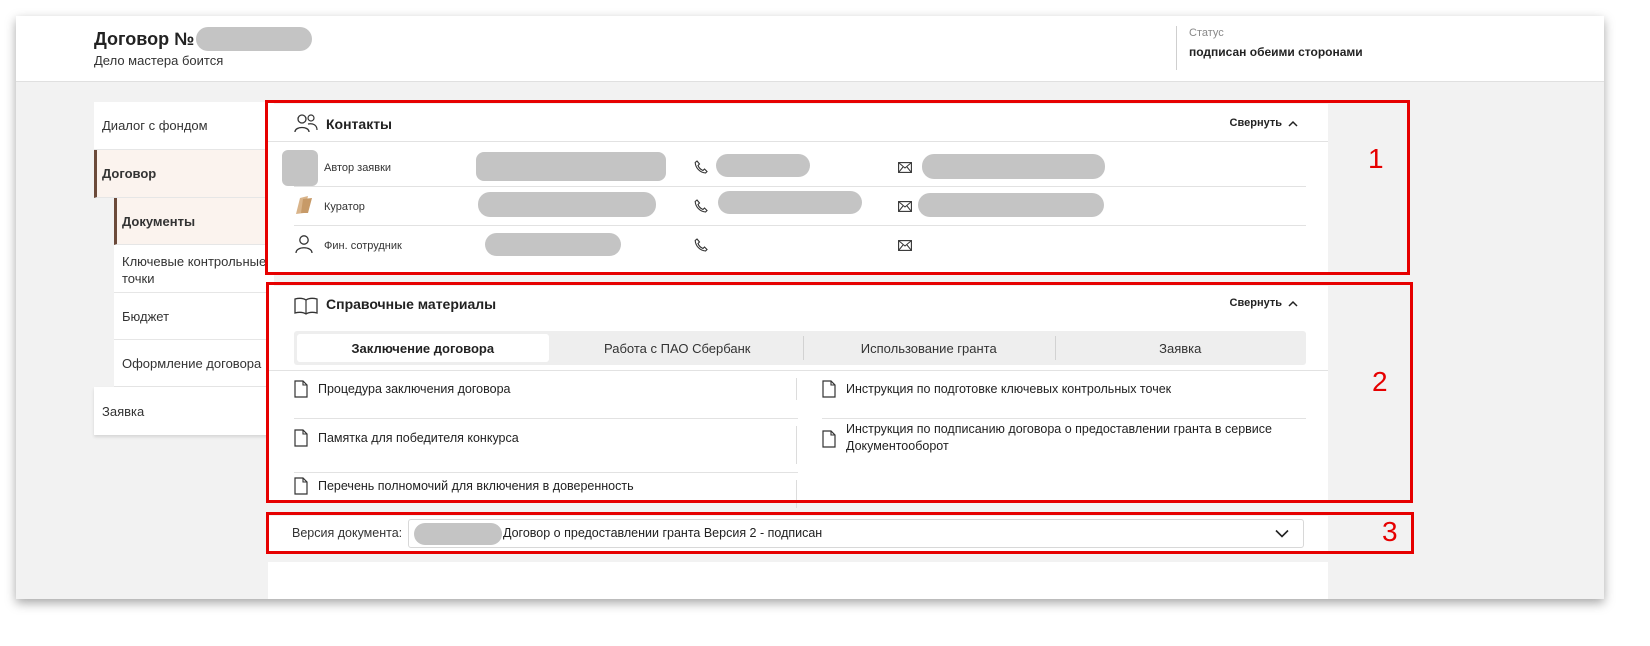 This screenshot has width=1650, height=646. I want to click on curator-icon, so click(304, 205).